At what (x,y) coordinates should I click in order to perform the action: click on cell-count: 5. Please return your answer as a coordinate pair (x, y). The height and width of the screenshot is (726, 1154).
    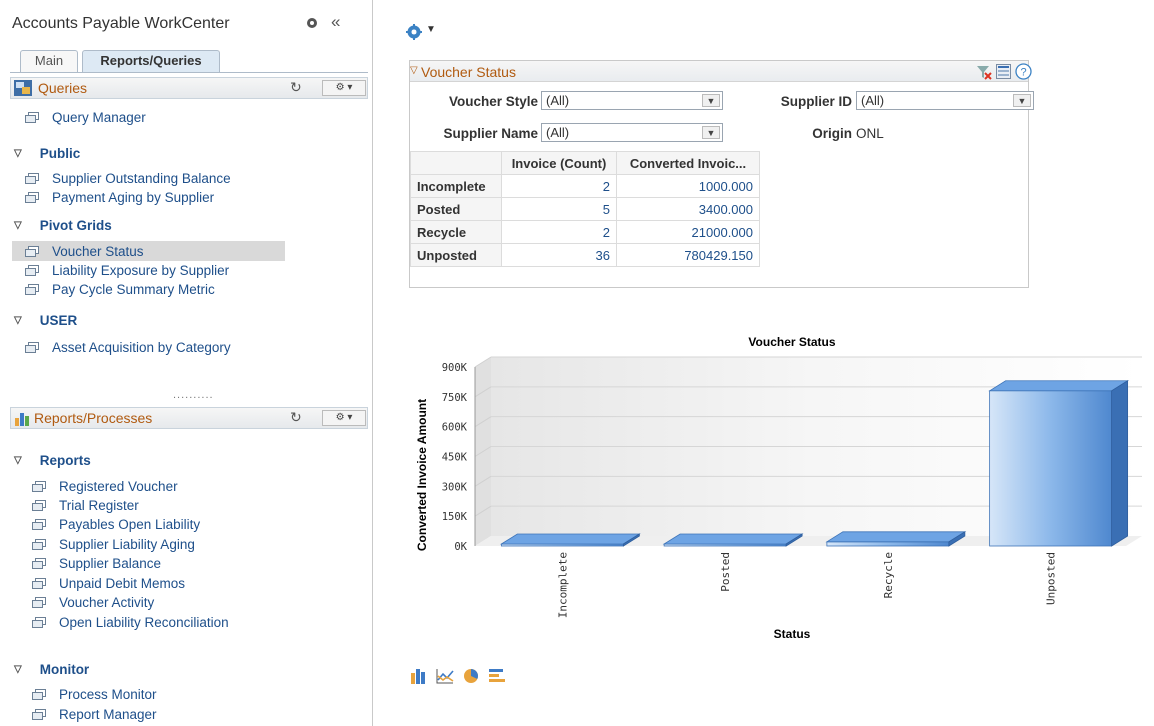
    Looking at the image, I should click on (559, 209).